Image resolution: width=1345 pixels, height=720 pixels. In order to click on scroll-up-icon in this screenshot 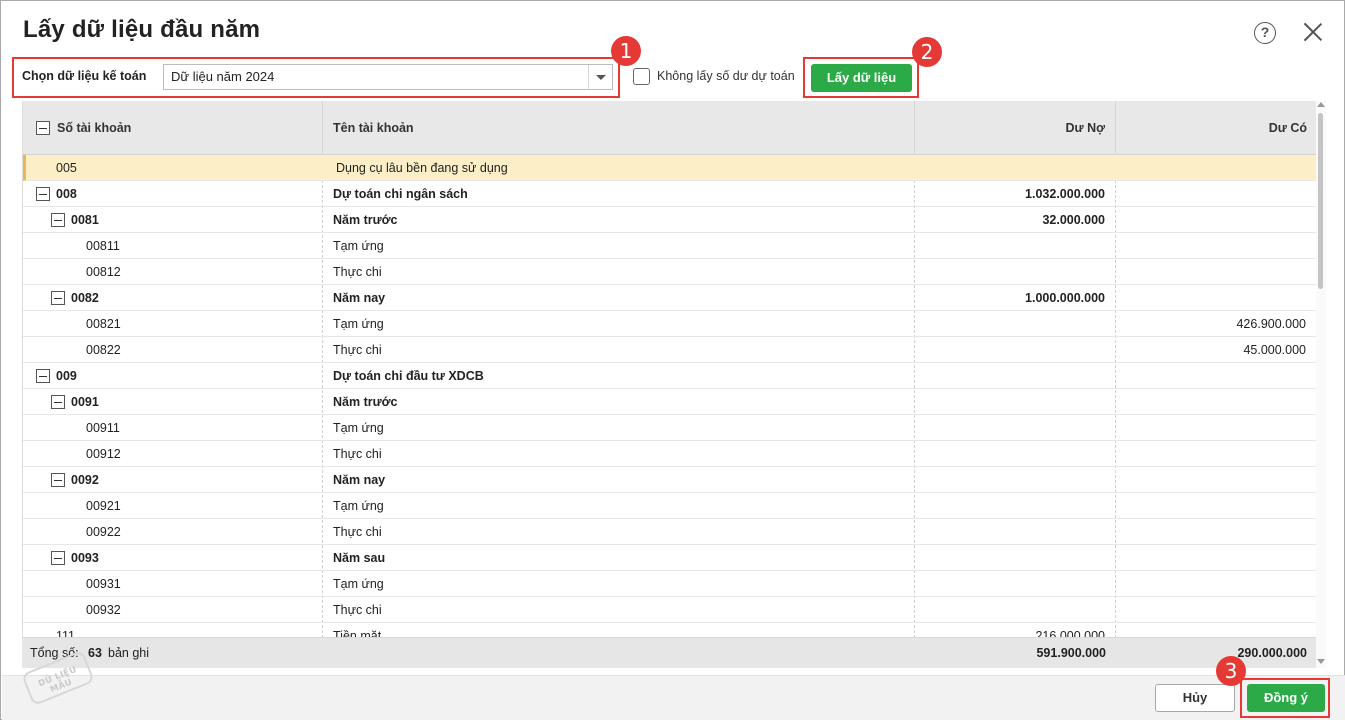, I will do `click(1321, 104)`.